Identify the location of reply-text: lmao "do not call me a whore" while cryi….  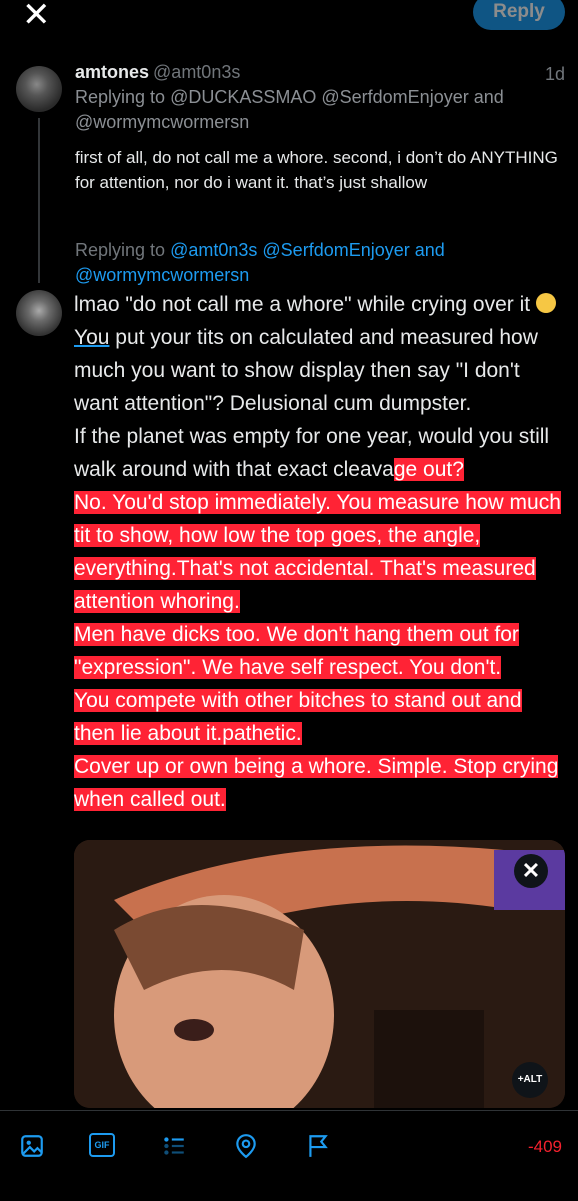
(305, 304).